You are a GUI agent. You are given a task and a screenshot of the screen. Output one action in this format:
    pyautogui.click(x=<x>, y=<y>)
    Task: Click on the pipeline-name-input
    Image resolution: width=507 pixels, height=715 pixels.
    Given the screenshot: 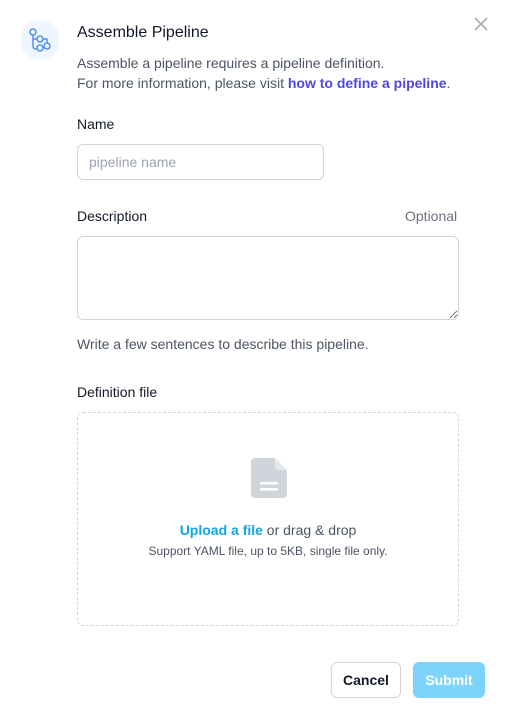 What is the action you would take?
    pyautogui.click(x=200, y=162)
    